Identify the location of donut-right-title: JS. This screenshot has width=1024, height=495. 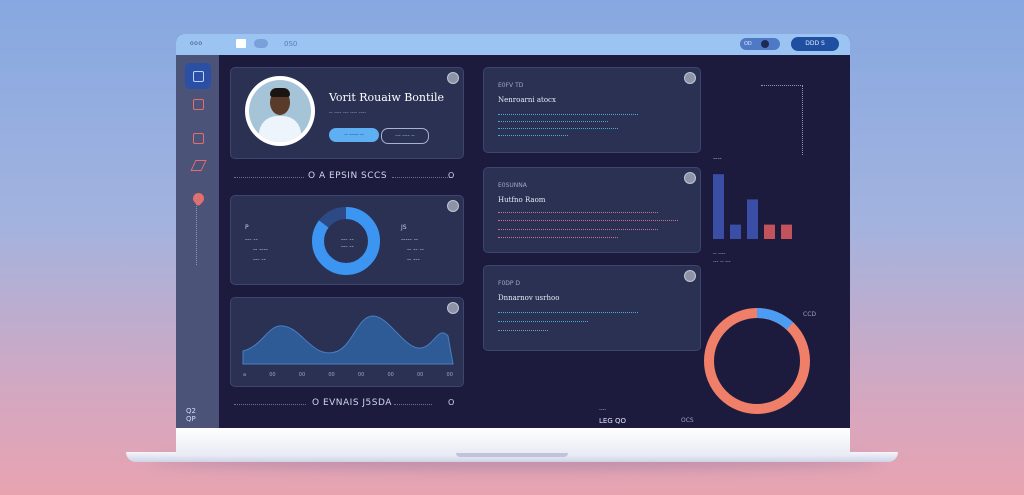
(404, 227).